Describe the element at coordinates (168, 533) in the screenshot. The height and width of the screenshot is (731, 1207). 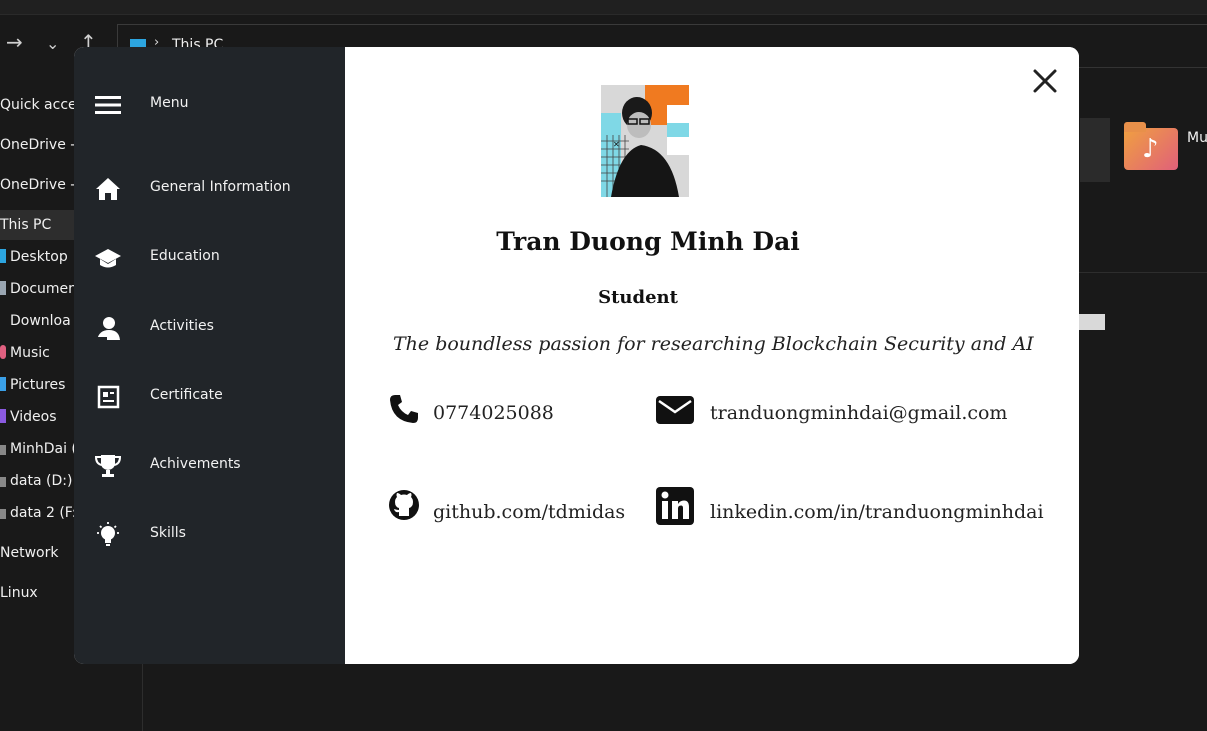
I see `menu-item-label: Skills` at that location.